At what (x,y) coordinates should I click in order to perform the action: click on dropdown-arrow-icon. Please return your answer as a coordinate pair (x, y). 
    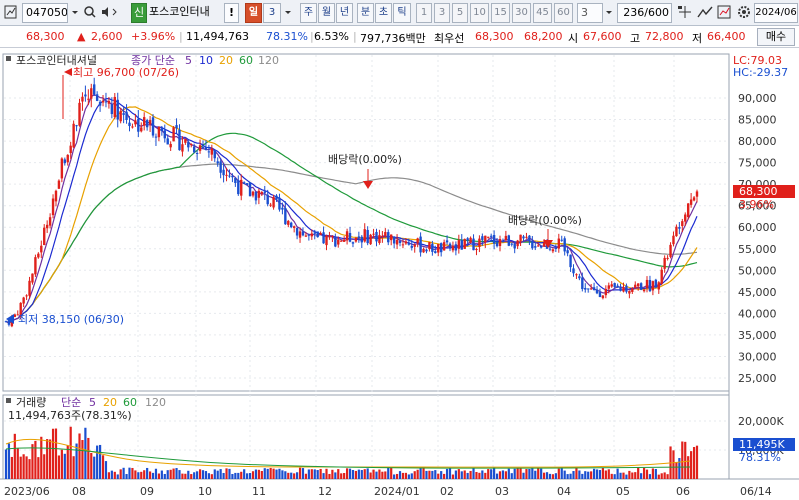
    Looking at the image, I should click on (75, 13).